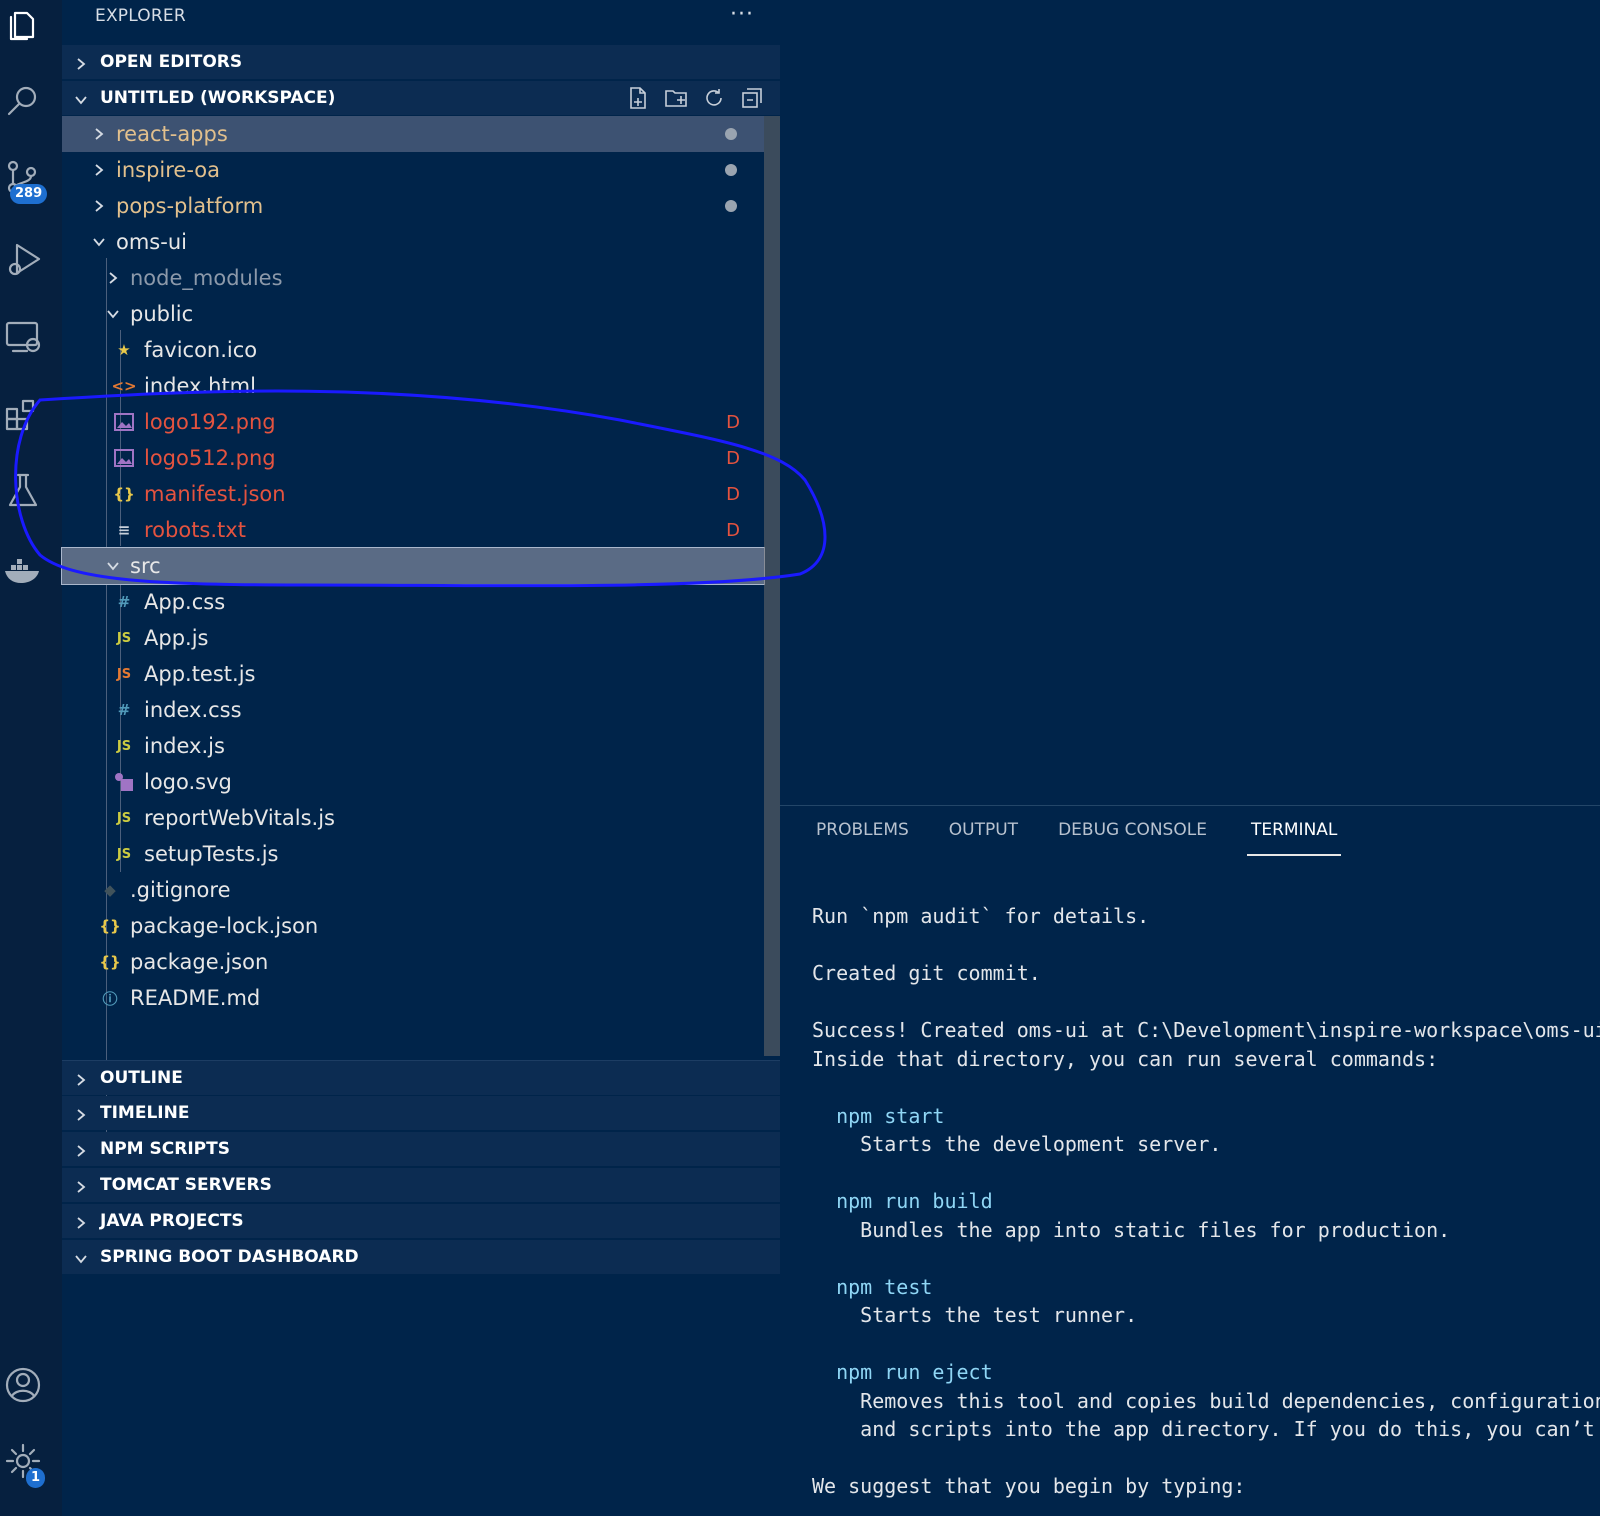  What do you see at coordinates (421, 1221) in the screenshot?
I see `java-projects-section: JAVA PROJECTS` at bounding box center [421, 1221].